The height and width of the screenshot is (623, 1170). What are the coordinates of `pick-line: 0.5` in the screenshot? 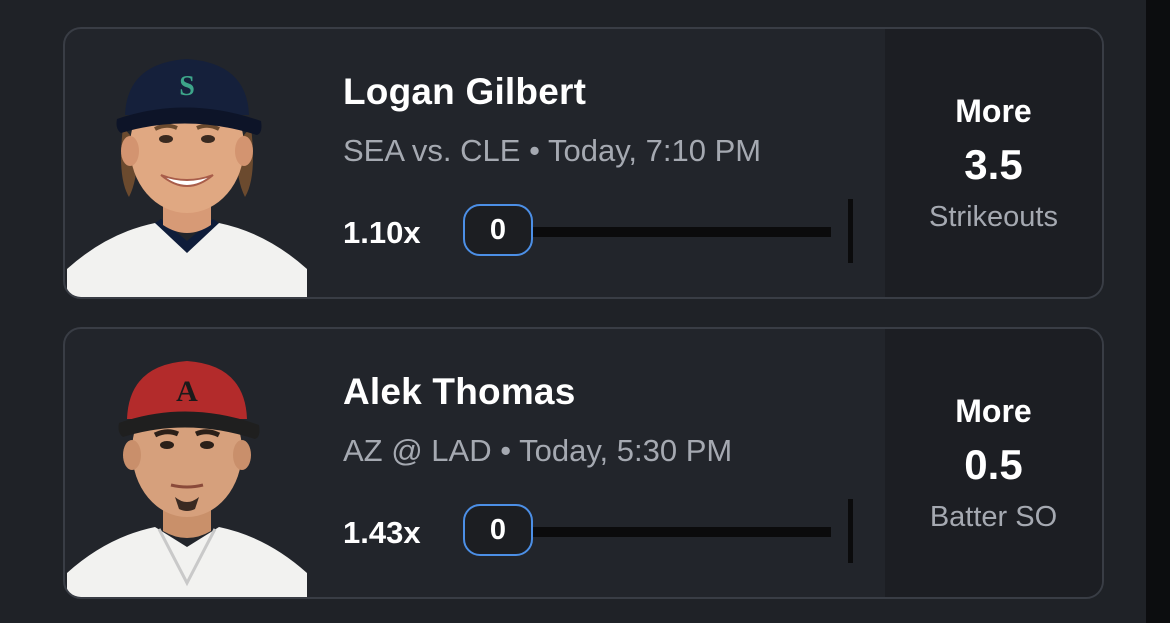 It's located at (993, 464).